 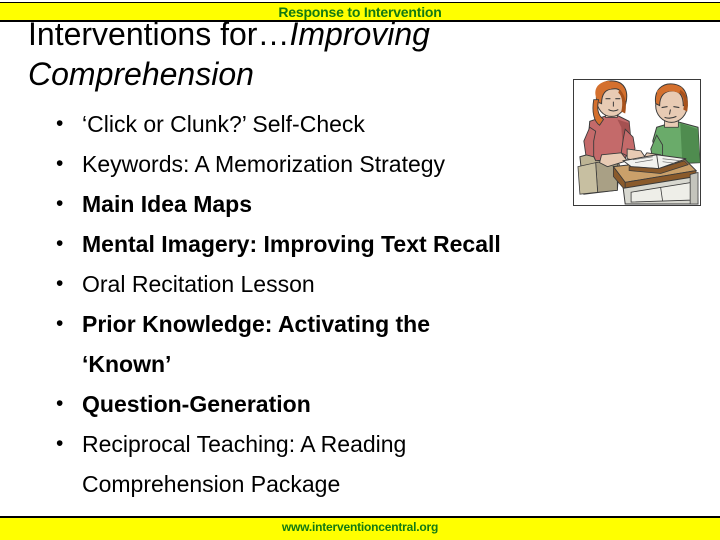 I want to click on footer-banner-url: www.interventioncentral.org, so click(x=360, y=527).